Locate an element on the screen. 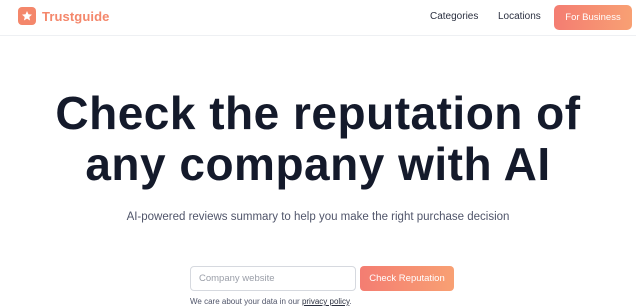  brand-logo: Trustguide is located at coordinates (63, 16).